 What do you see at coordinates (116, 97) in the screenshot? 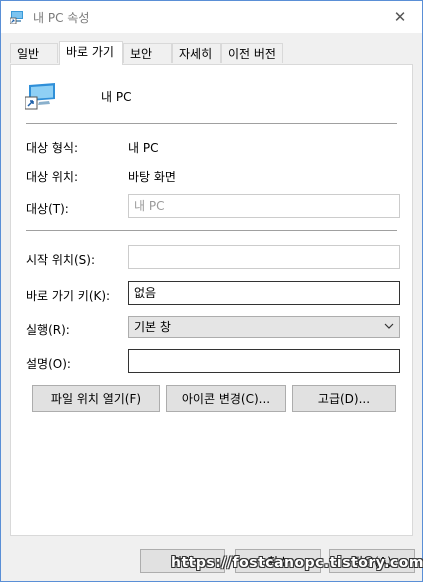
I see `shortcut-name: 내 PC` at bounding box center [116, 97].